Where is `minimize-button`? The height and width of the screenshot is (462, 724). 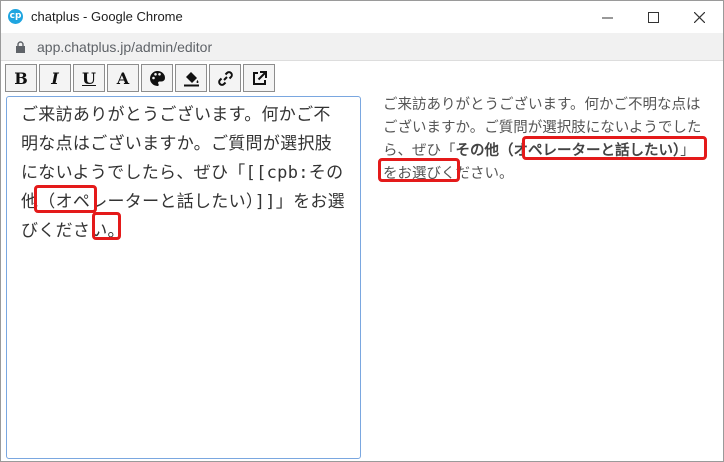 minimize-button is located at coordinates (607, 17).